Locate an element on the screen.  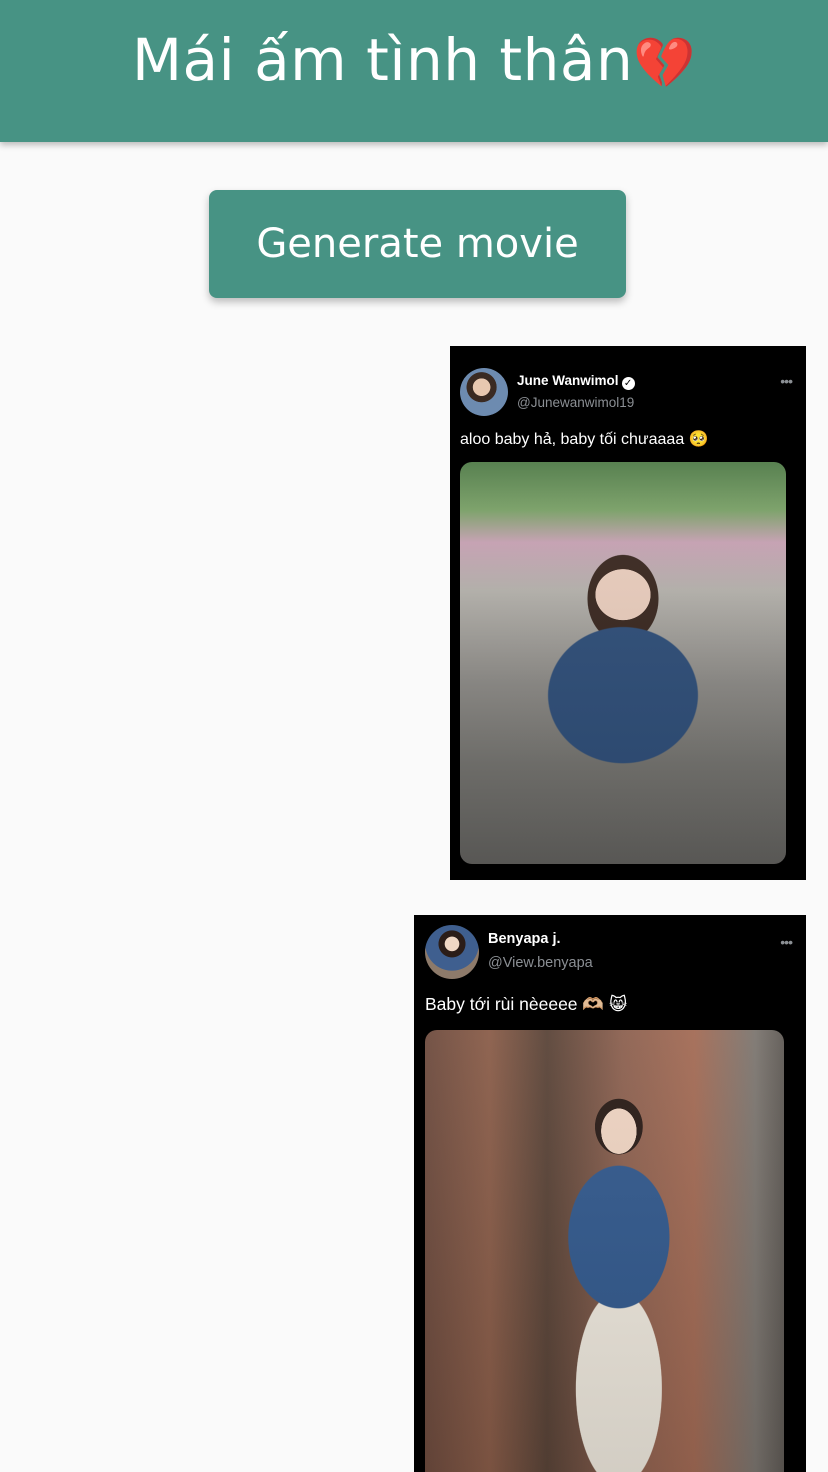
tweet-author-row: June Wanwimol ✓ is located at coordinates (576, 381).